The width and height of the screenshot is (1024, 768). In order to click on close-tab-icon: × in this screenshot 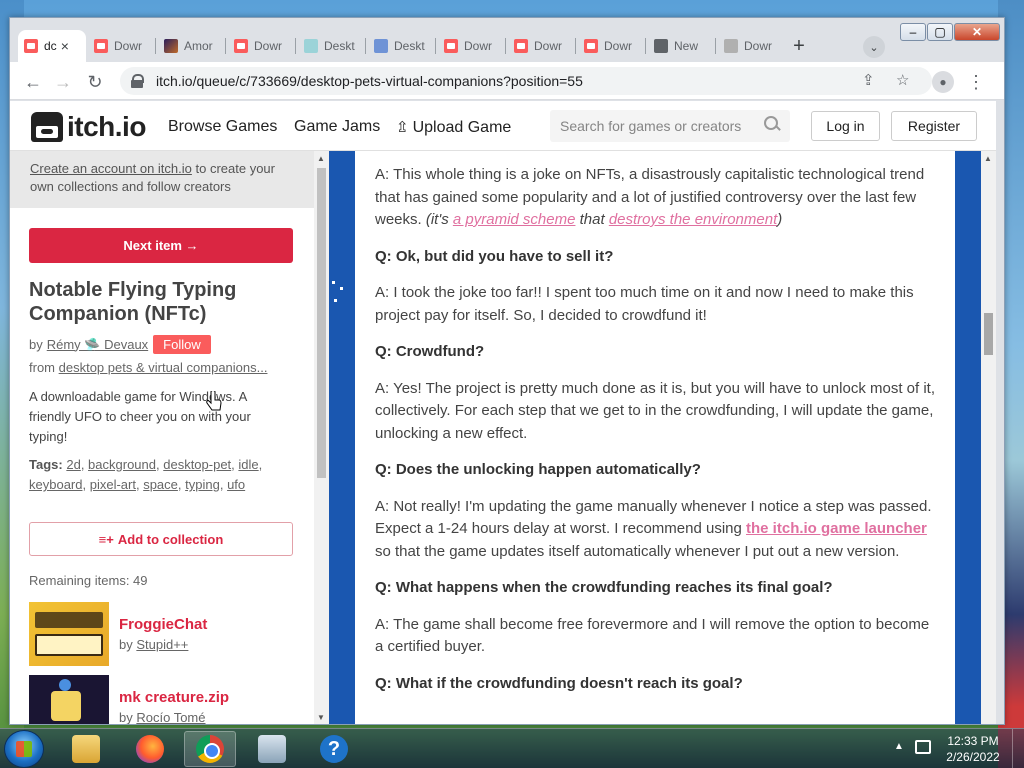, I will do `click(65, 46)`.